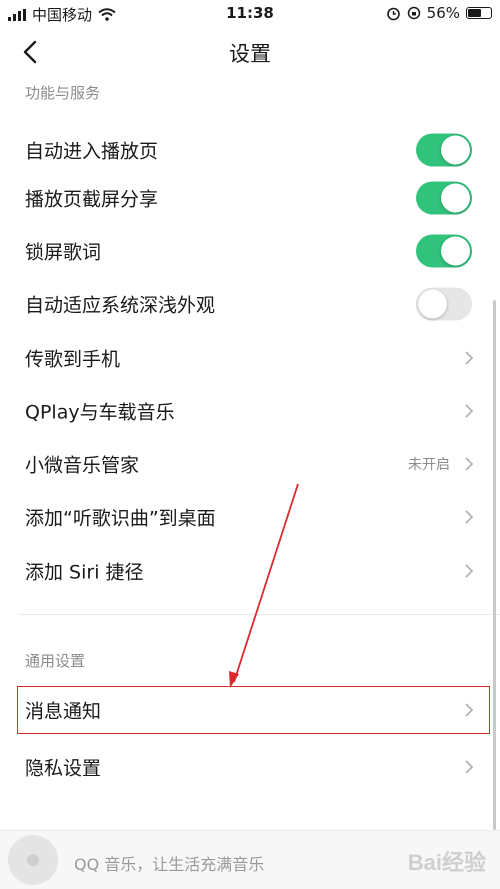 The height and width of the screenshot is (889, 500). What do you see at coordinates (494, 565) in the screenshot?
I see `scrollbar` at bounding box center [494, 565].